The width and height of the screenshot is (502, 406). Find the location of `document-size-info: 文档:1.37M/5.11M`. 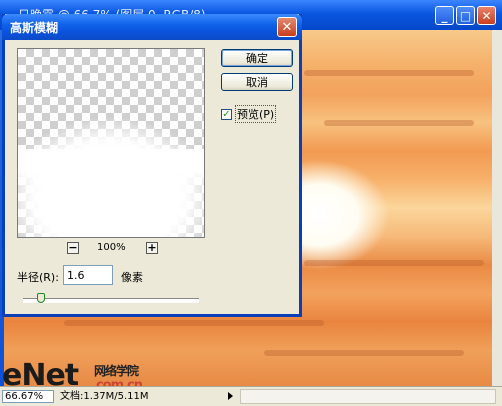

document-size-info: 文档:1.37M/5.11M is located at coordinates (104, 396).